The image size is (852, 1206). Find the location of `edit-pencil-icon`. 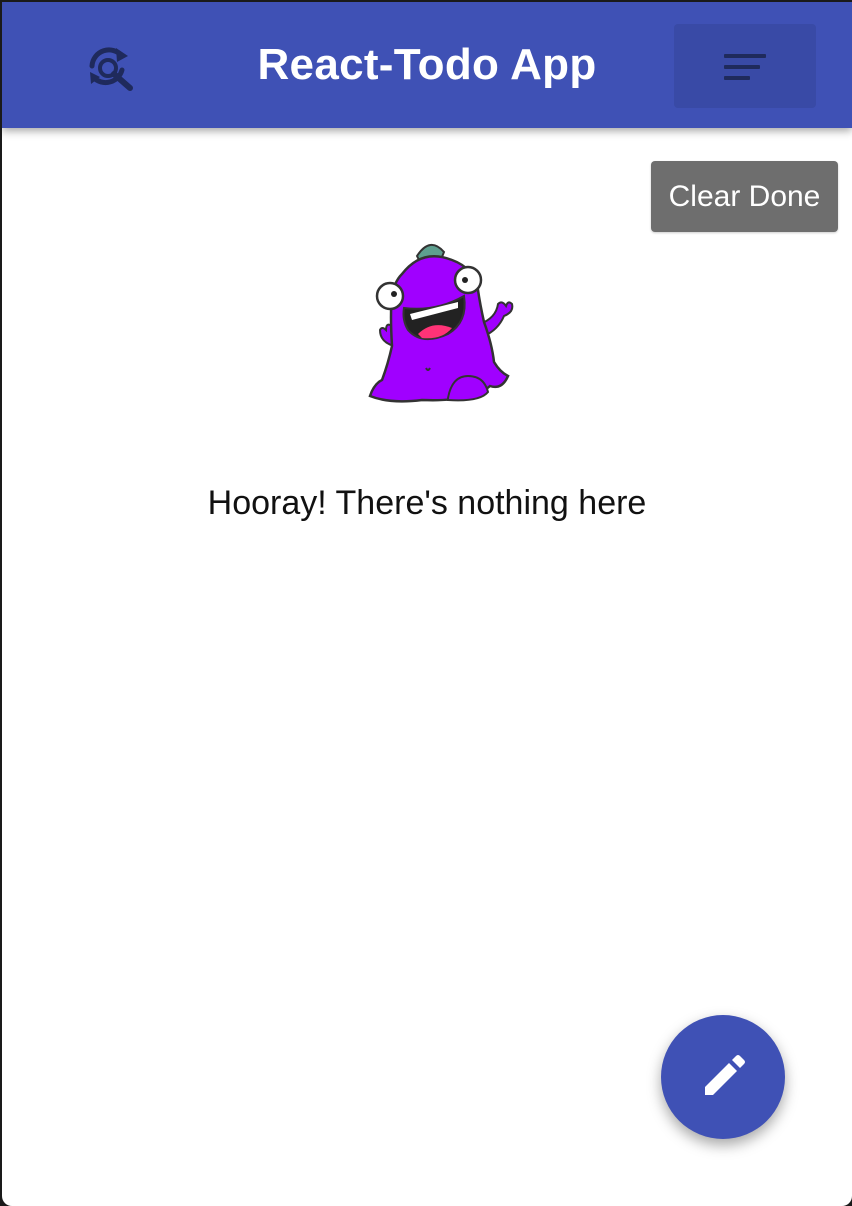

edit-pencil-icon is located at coordinates (725, 1075).